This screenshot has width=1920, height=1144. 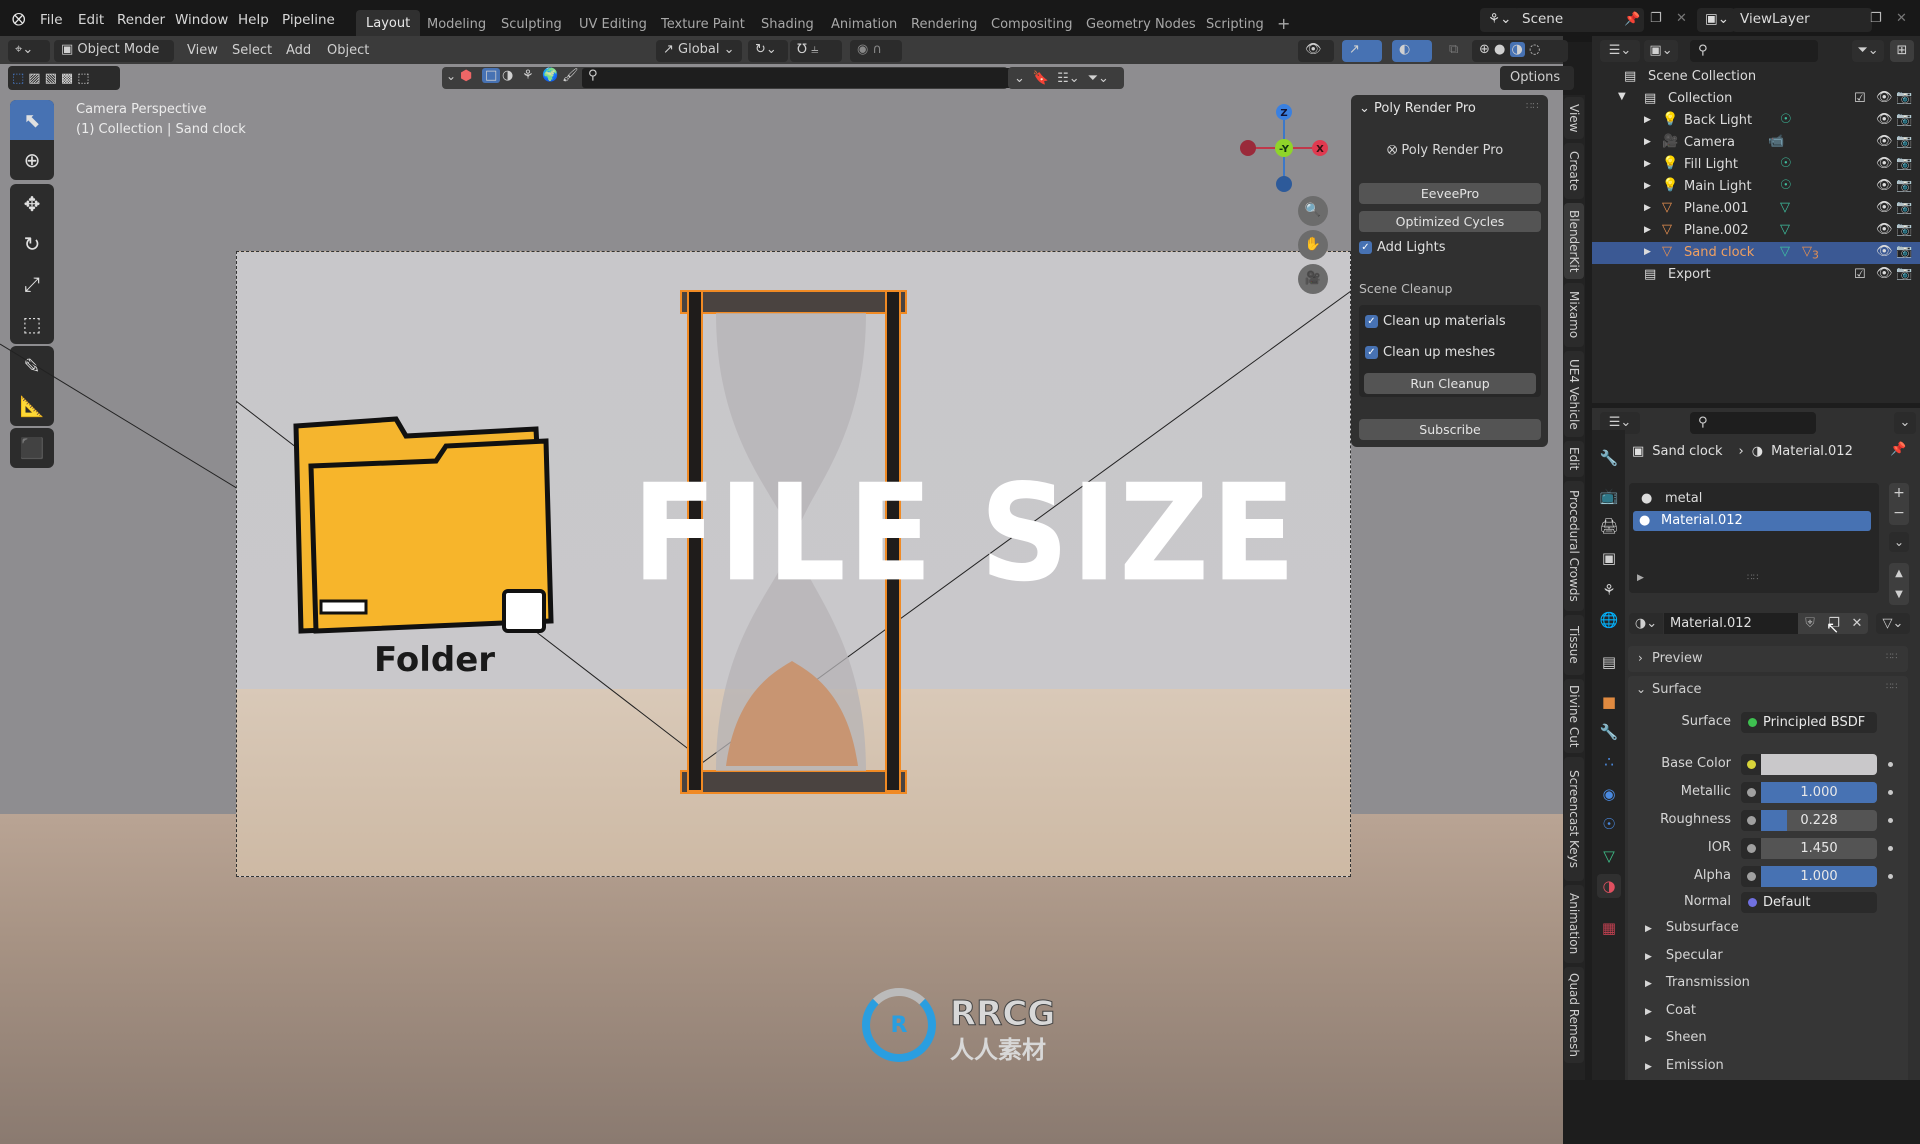 I want to click on new-scene-icon: ❐, so click(x=1656, y=18).